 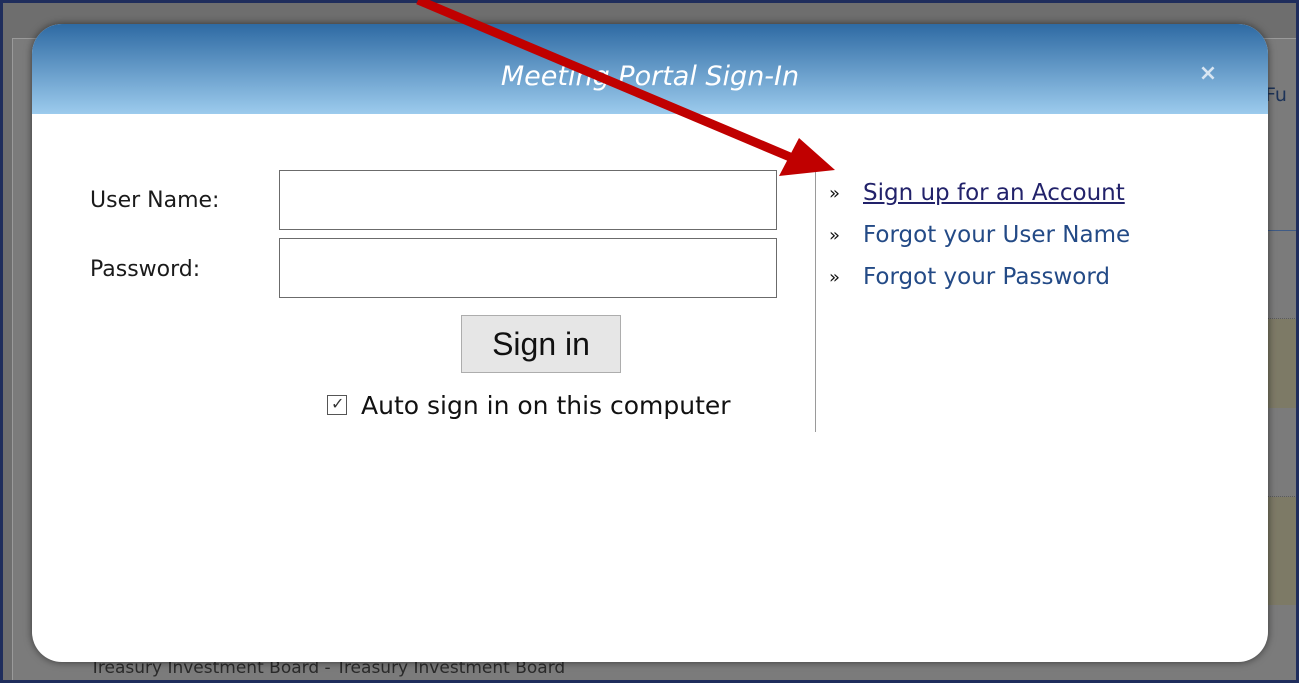 I want to click on auto-sign-in-row: ✓ Auto sign in on this computer, so click(x=529, y=405).